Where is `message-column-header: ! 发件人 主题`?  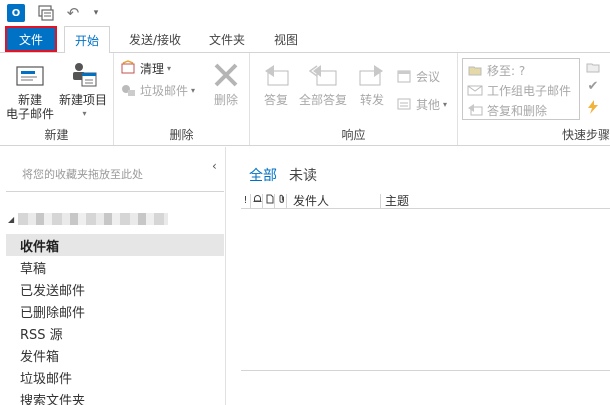 message-column-header: ! 发件人 主题 is located at coordinates (425, 201).